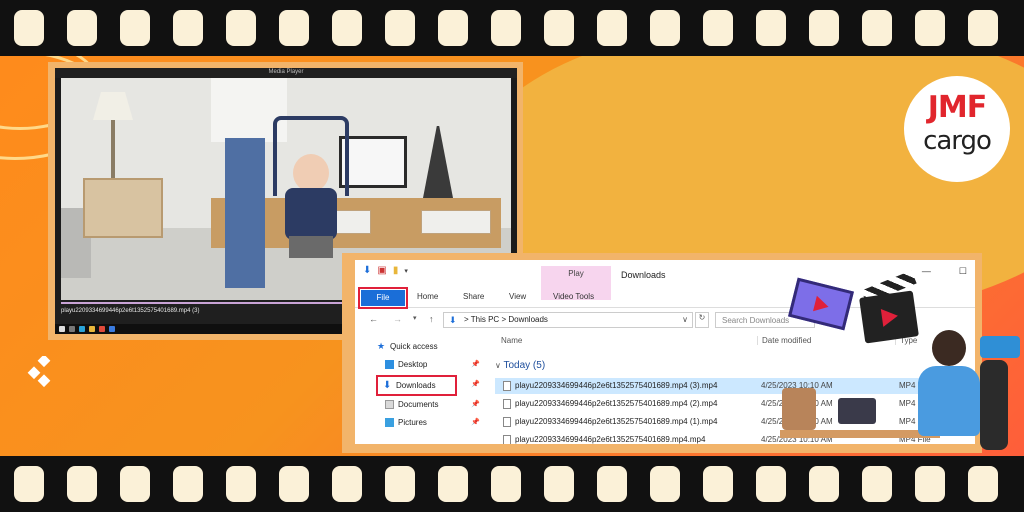 This screenshot has height=512, width=1024. Describe the element at coordinates (520, 365) in the screenshot. I see `group-header-today: ∨ Today (5)` at that location.